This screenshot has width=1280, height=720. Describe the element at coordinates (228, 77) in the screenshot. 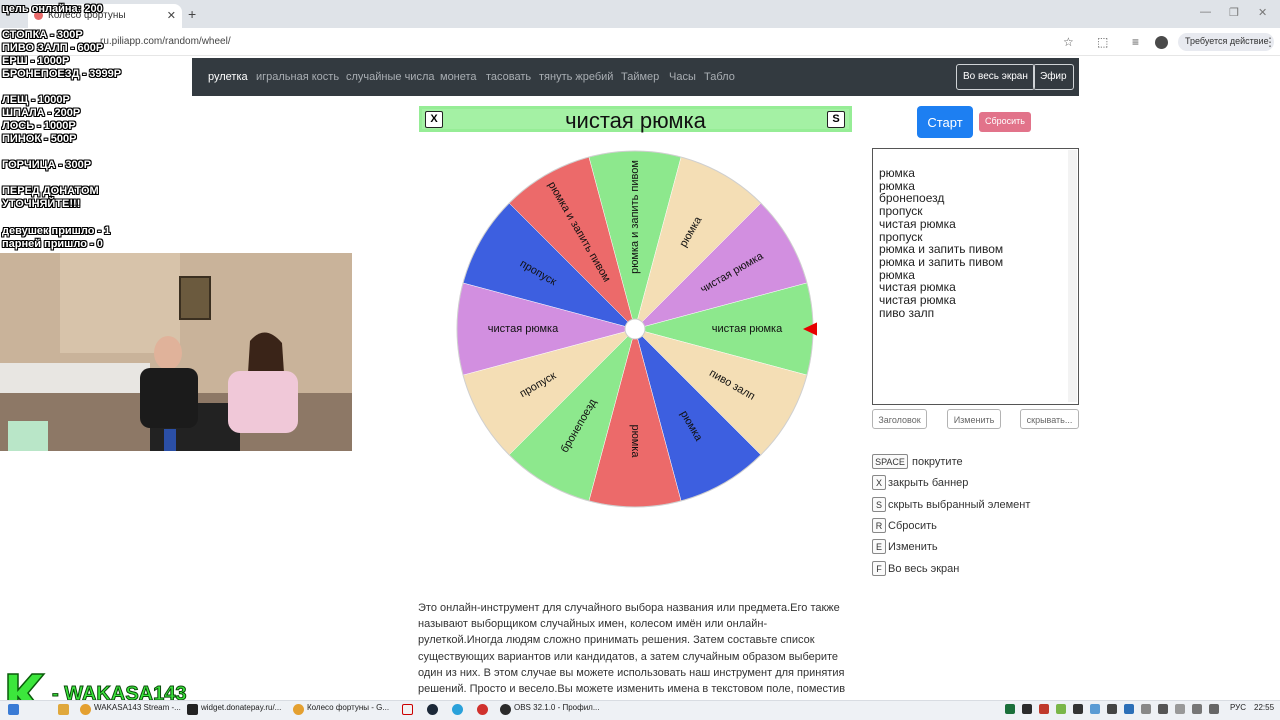

I see `nav-roulette: рулетка` at that location.